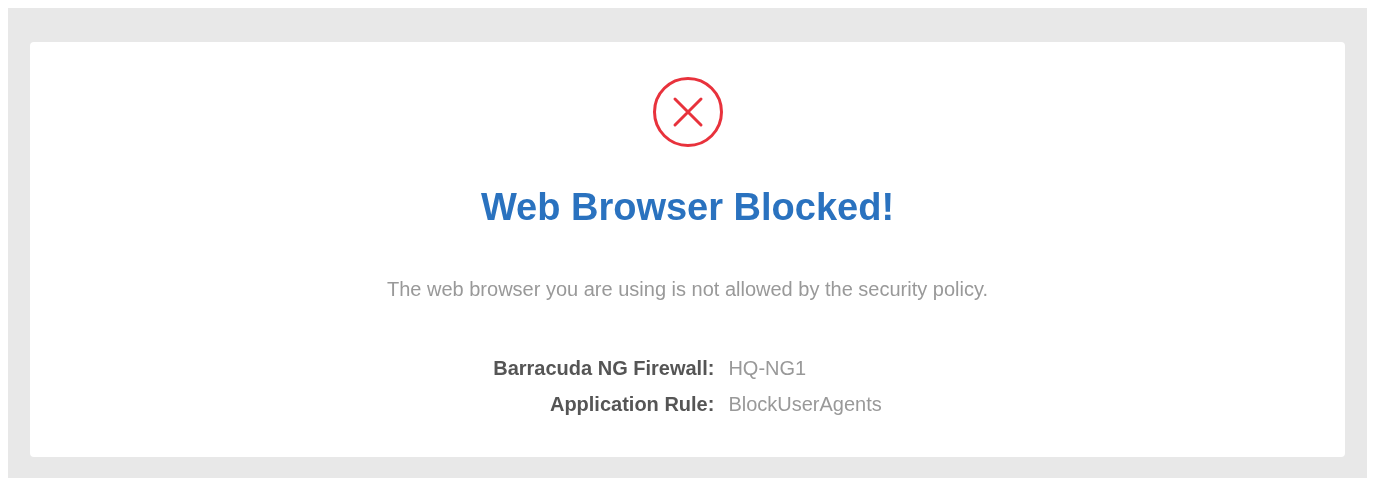 The image size is (1375, 486). I want to click on detail-value: BlockUserAgents, so click(805, 404).